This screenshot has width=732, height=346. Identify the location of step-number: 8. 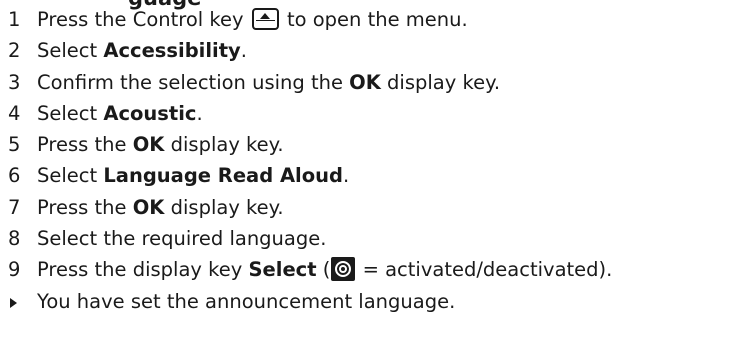
(14, 239).